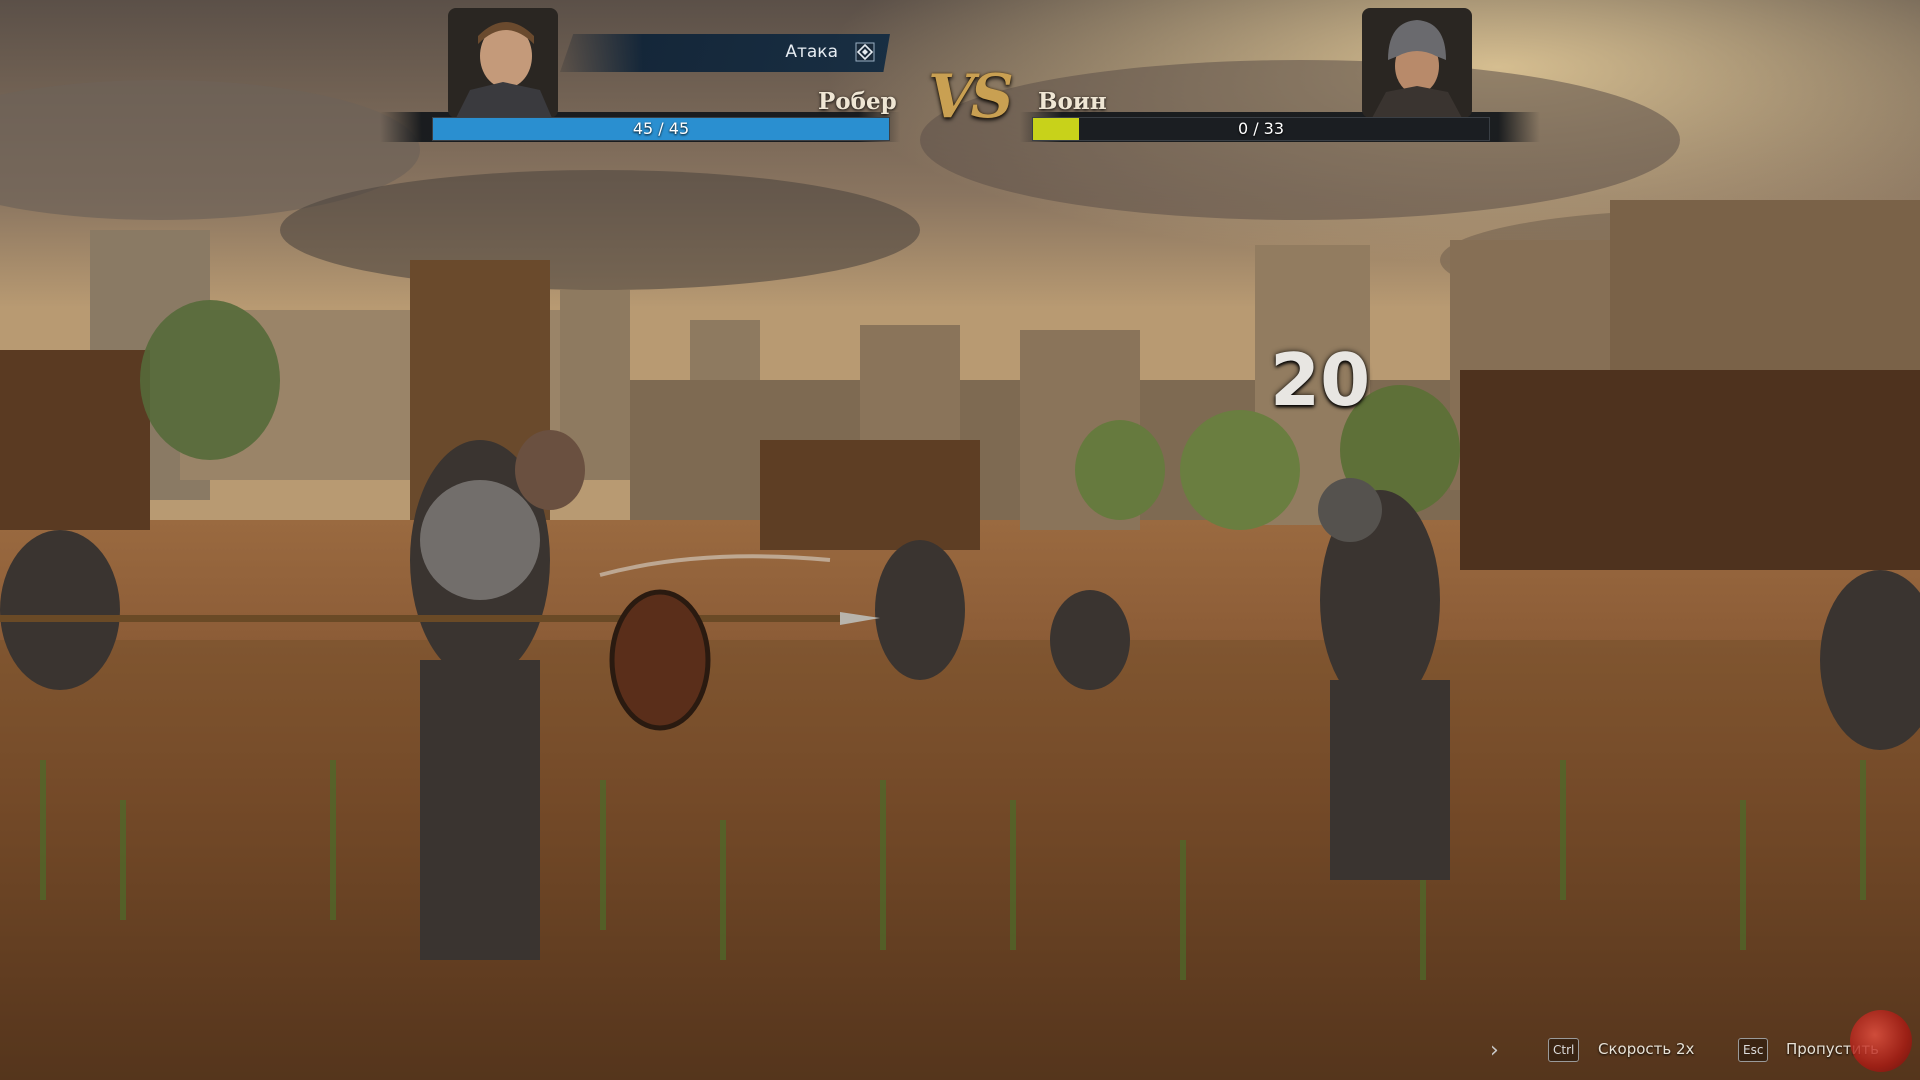  I want to click on battle-controls: › Ctrl Скорость 2x Esc Пропустить, so click(1700, 1051).